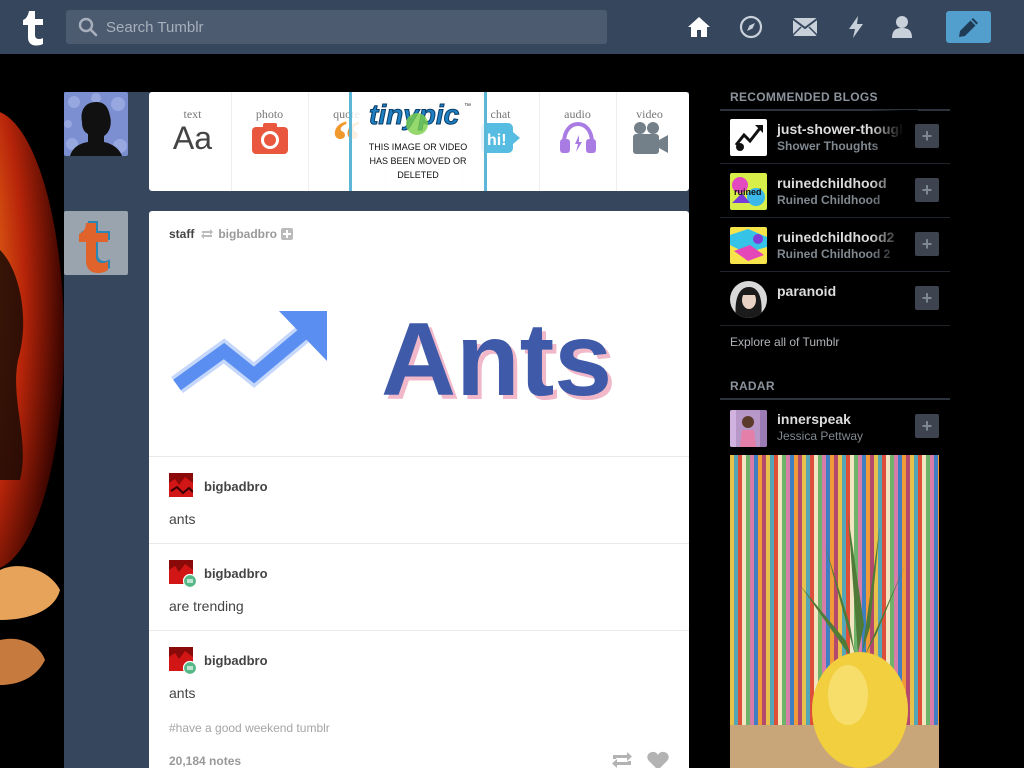 The image size is (1024, 768). Describe the element at coordinates (269, 114) in the screenshot. I see `photo-post-label: photo` at that location.